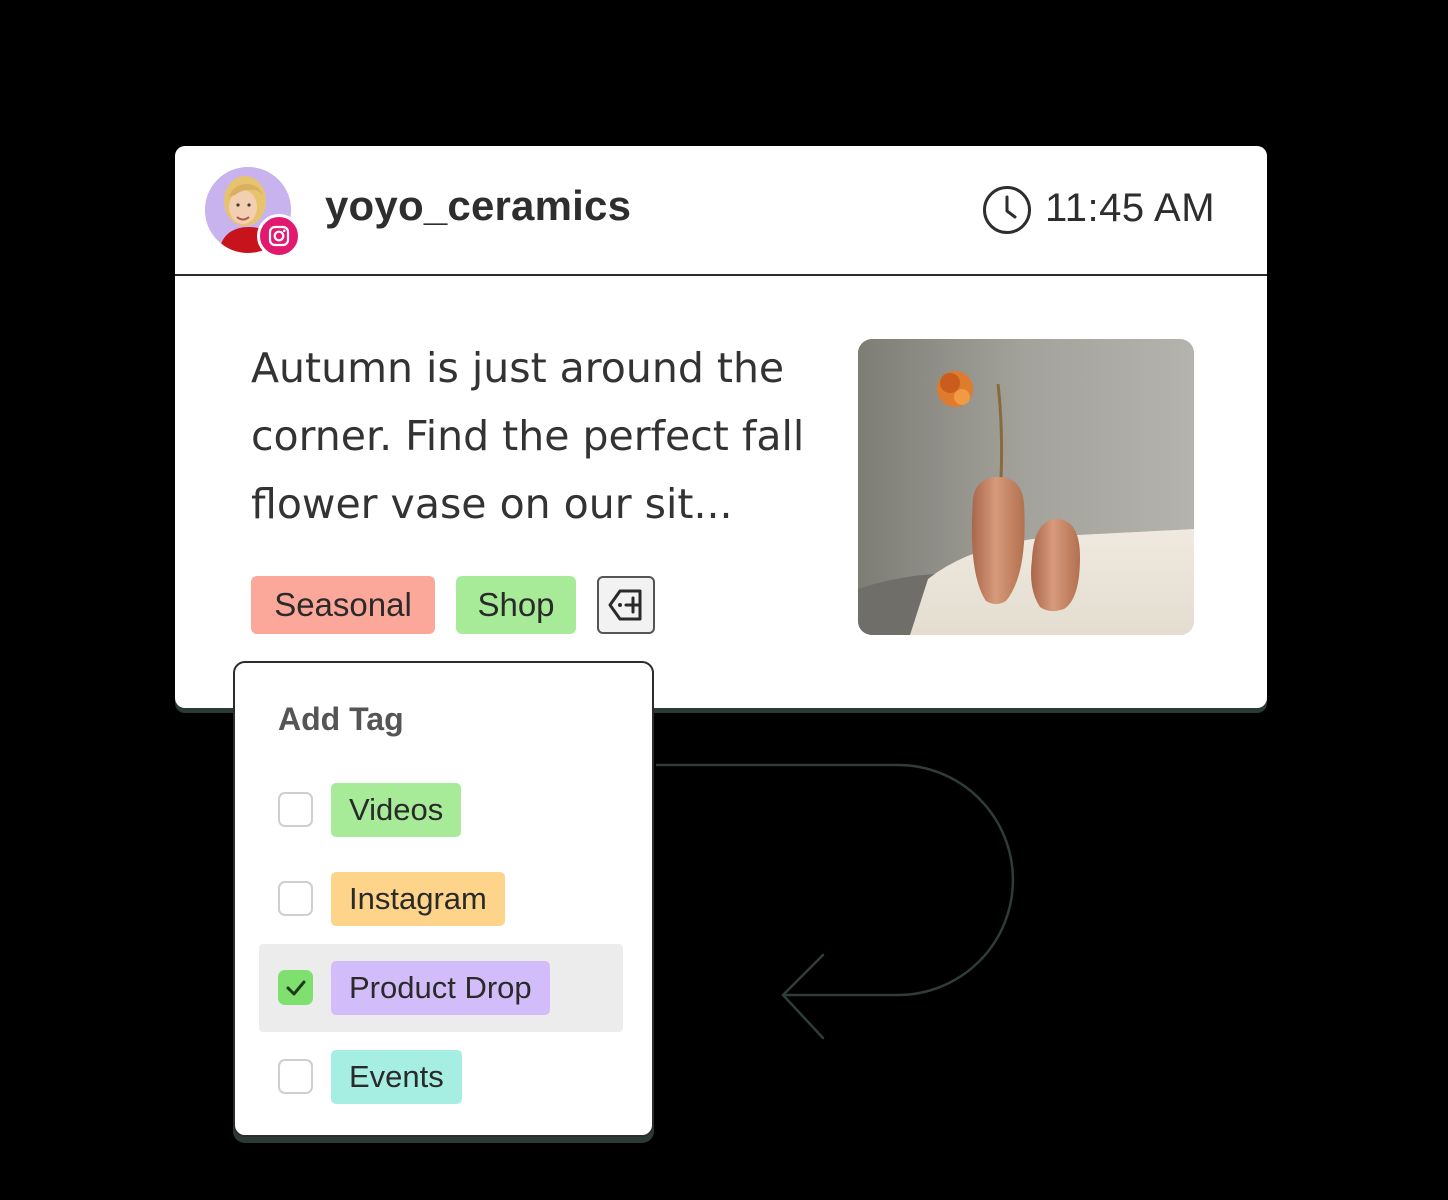  I want to click on option-tag-label: Videos, so click(396, 810).